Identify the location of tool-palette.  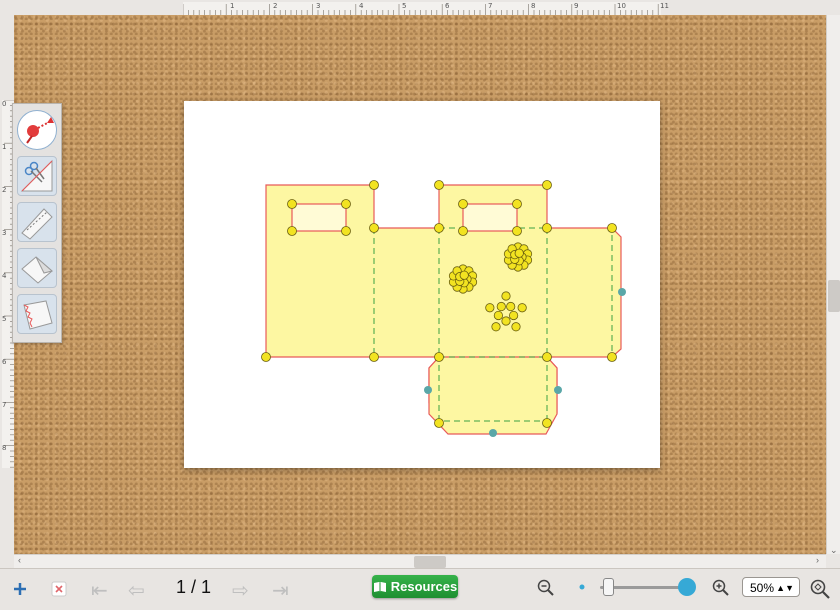
(37, 223).